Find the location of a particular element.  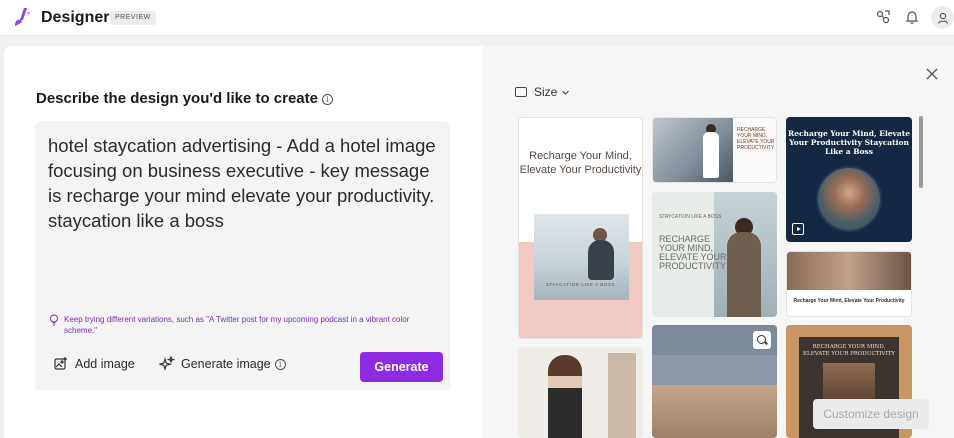

lightbulb-icon is located at coordinates (54, 320).